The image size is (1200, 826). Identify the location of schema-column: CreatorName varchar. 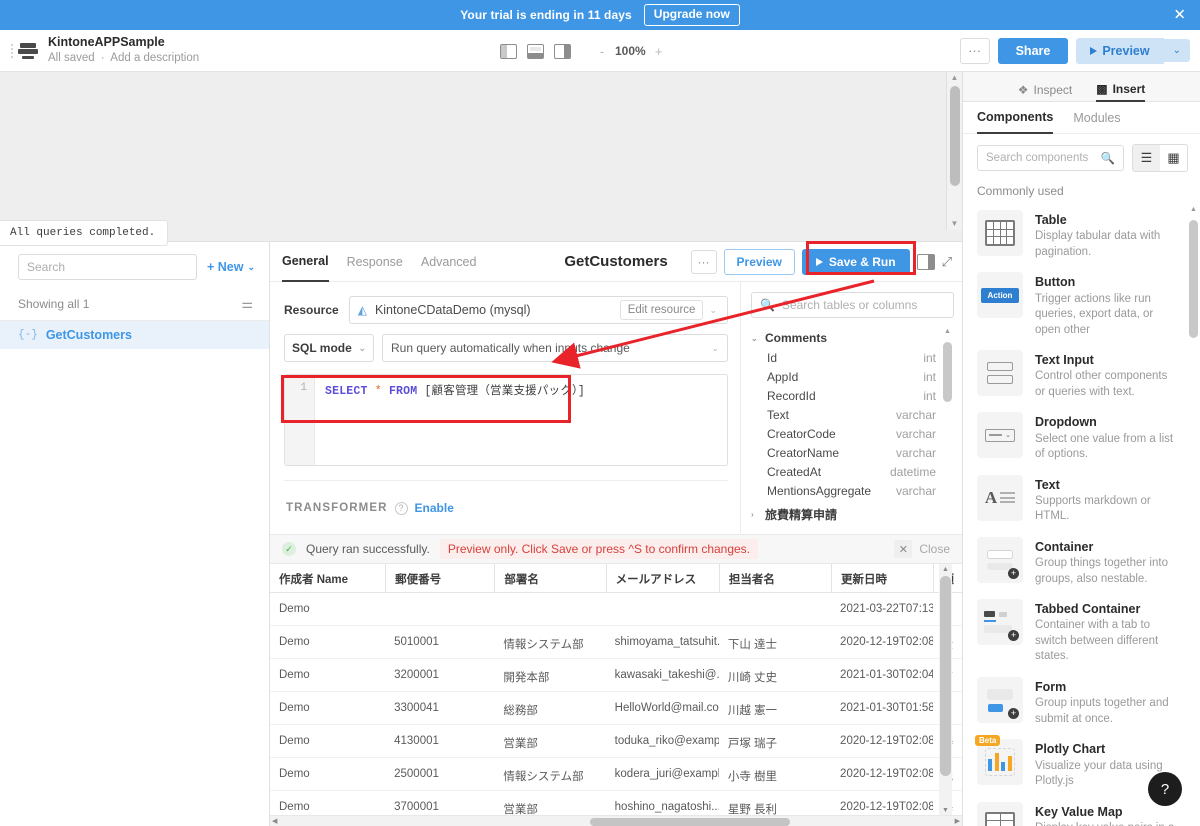
(852, 452).